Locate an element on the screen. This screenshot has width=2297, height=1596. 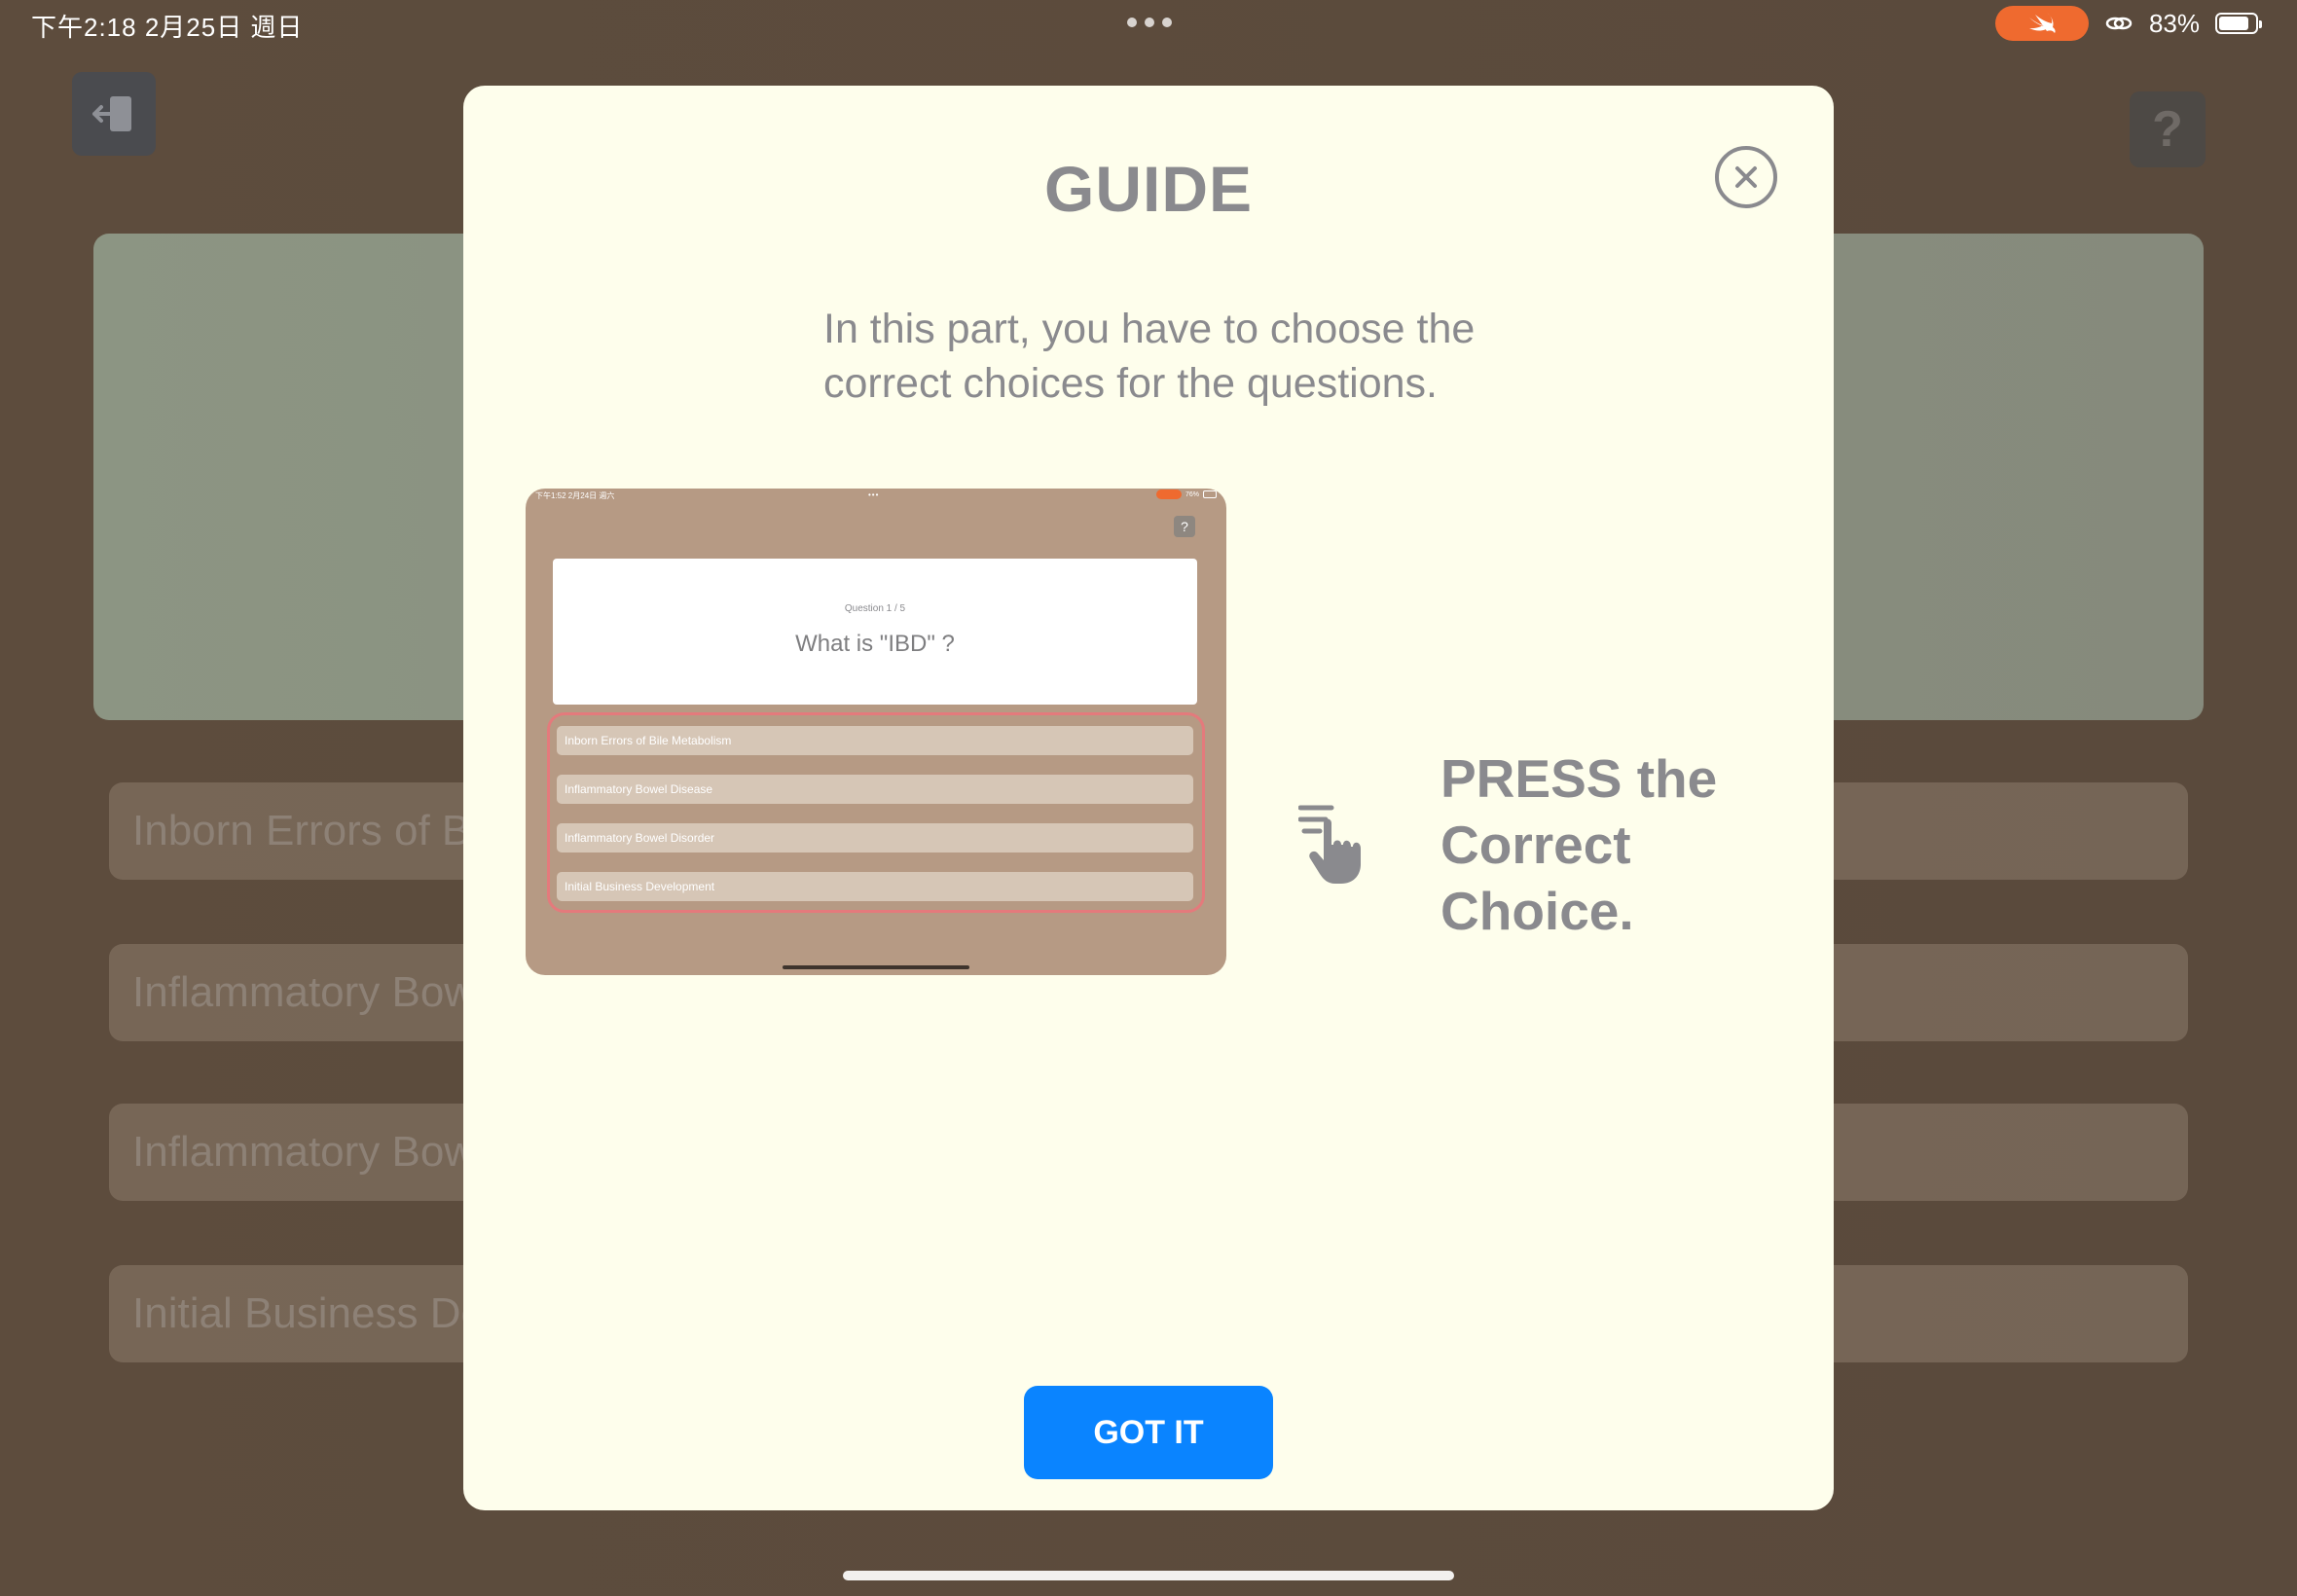
home-indicator is located at coordinates (1148, 1575).